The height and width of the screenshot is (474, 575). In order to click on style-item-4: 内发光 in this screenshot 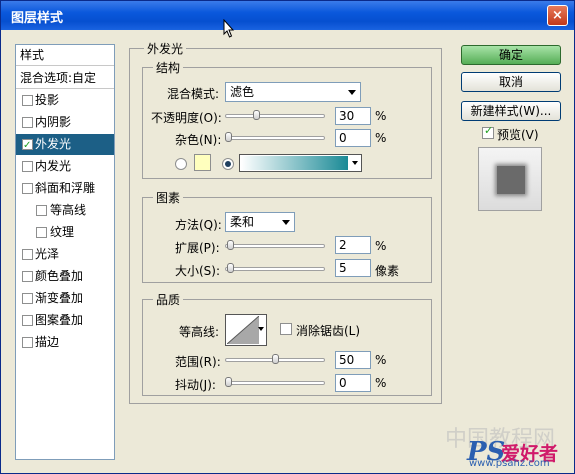, I will do `click(65, 166)`.